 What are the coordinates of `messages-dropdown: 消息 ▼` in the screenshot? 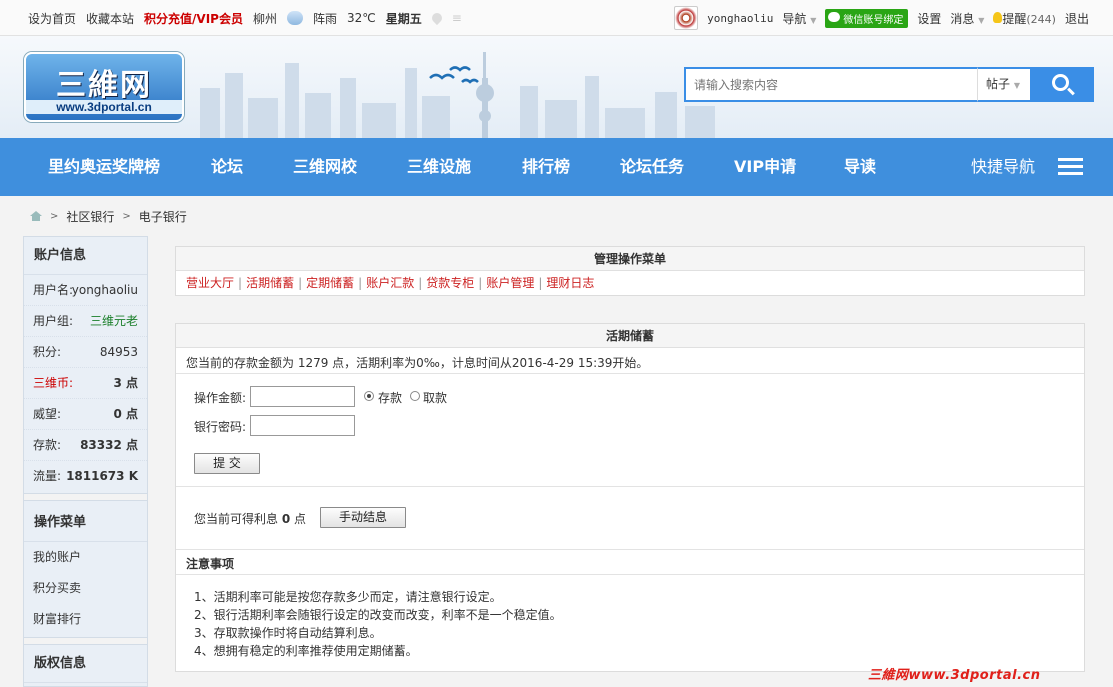 It's located at (967, 18).